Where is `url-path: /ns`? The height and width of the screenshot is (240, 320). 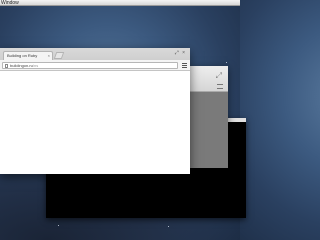
url-path: /ns is located at coordinates (35, 65).